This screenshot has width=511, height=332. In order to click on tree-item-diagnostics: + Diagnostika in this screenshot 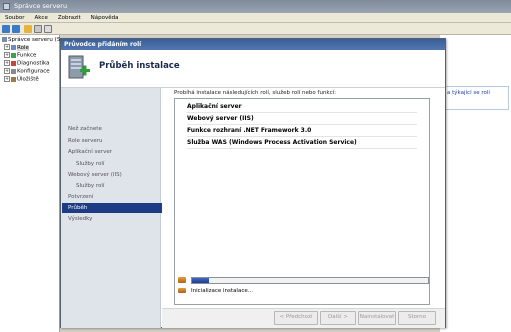, I will do `click(26, 64)`.